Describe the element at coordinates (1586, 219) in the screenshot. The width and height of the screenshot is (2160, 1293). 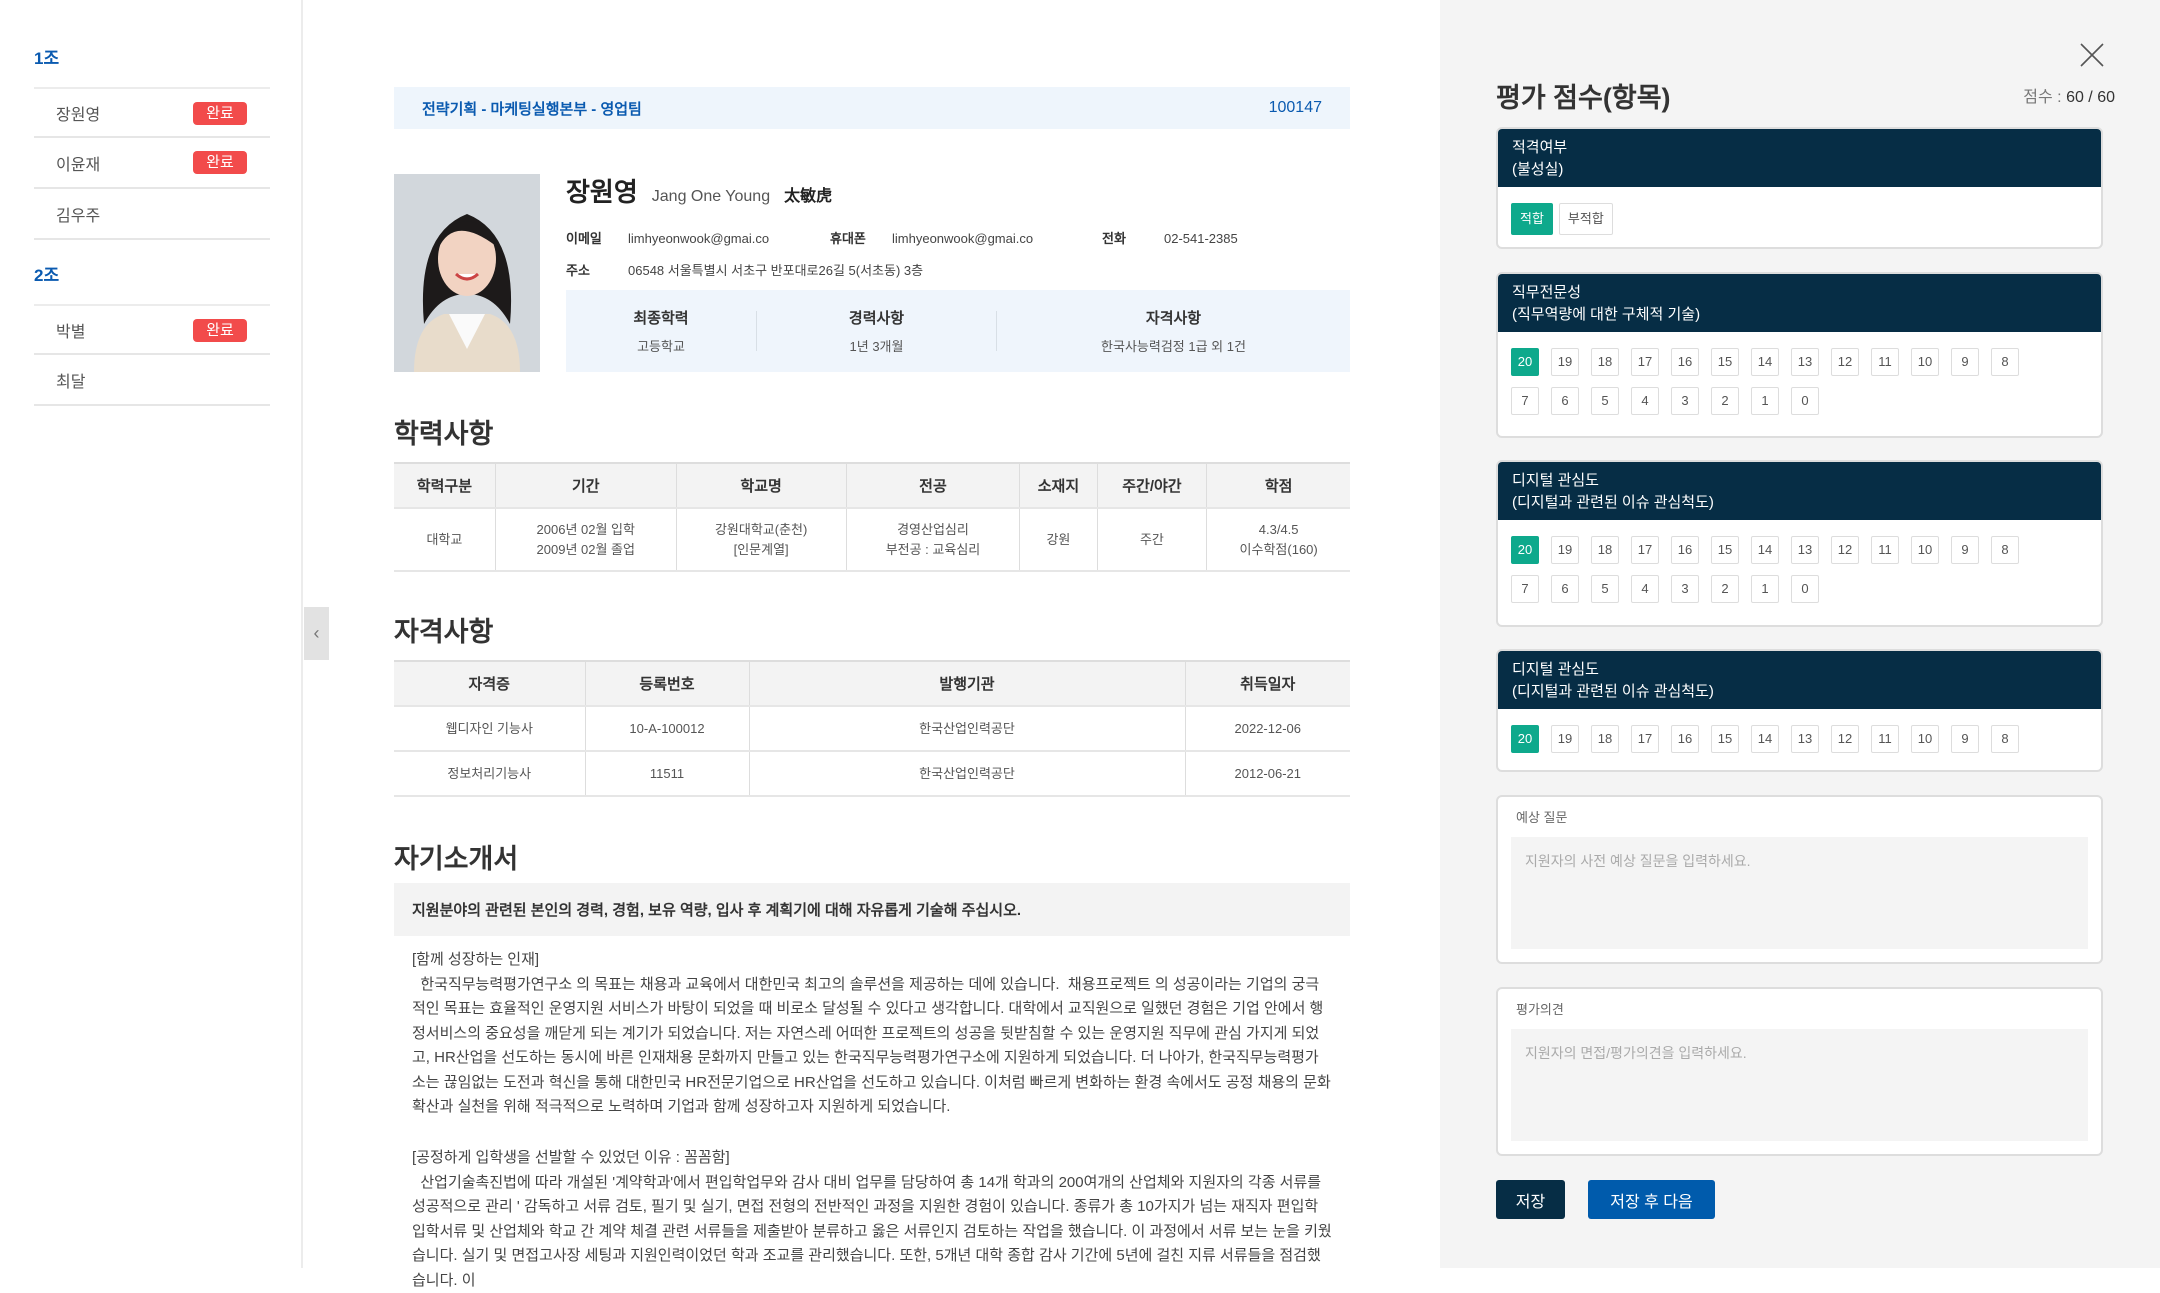
I see `ineligible-option: 부적합` at that location.